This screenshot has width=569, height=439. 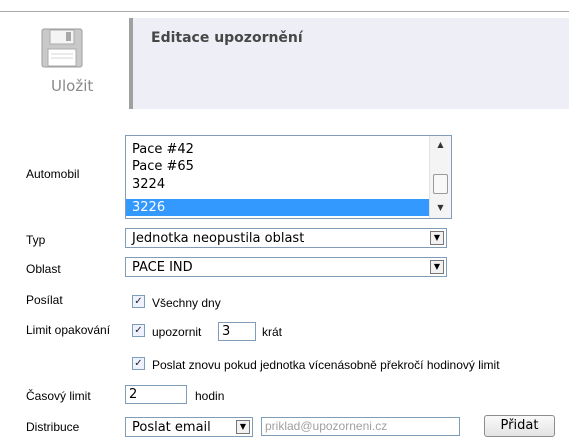 I want to click on email-field: priklad@upozorneni.cz, so click(x=360, y=426).